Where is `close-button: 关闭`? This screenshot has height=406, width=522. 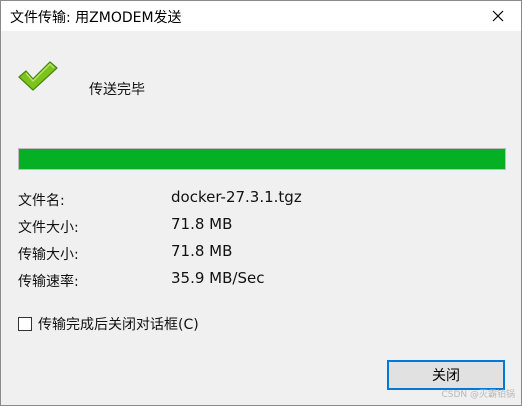 close-button: 关闭 is located at coordinates (446, 375).